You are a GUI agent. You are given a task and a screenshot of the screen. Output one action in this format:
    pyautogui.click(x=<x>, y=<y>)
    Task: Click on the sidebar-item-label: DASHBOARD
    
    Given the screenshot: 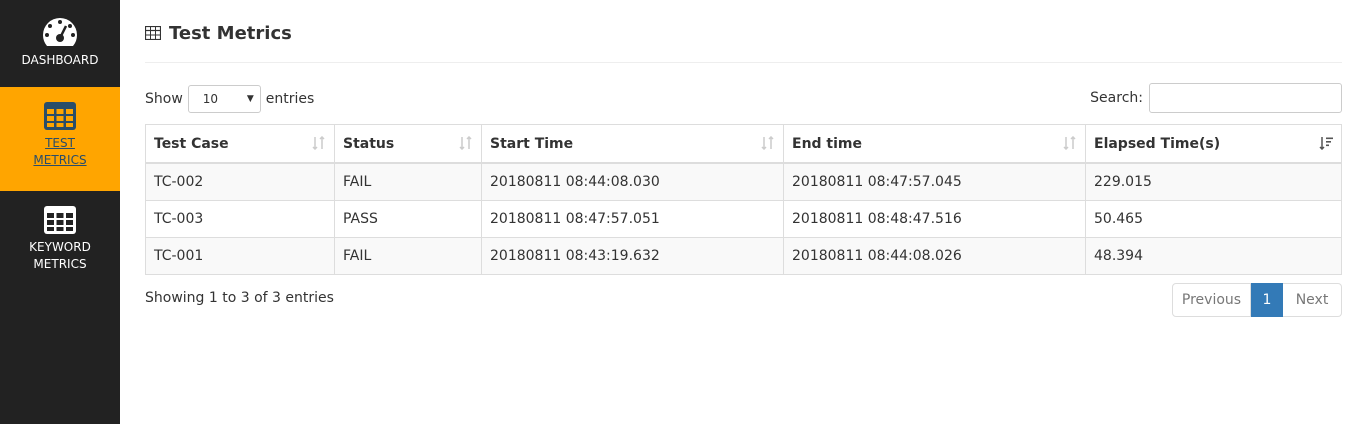 What is the action you would take?
    pyautogui.click(x=60, y=60)
    